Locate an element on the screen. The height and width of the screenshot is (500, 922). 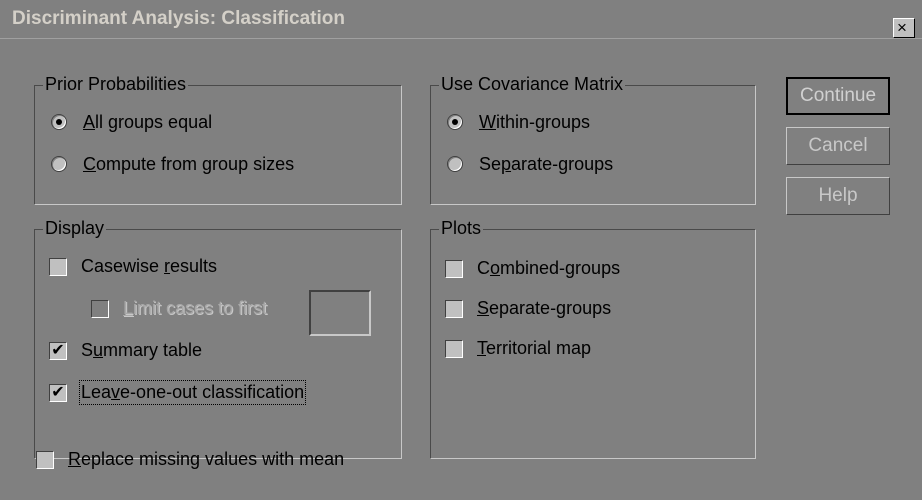
checkbox-label: Combined-groups is located at coordinates (549, 268).